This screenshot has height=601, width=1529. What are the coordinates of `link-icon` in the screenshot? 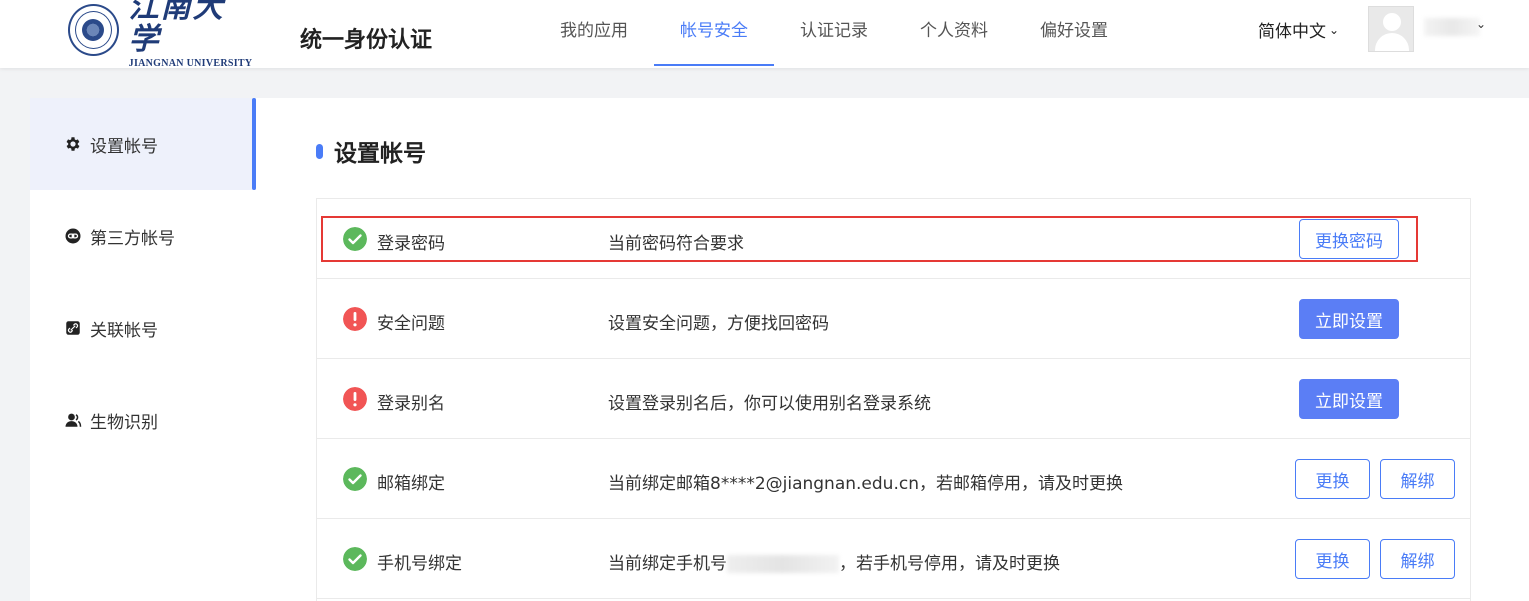 It's located at (73, 236).